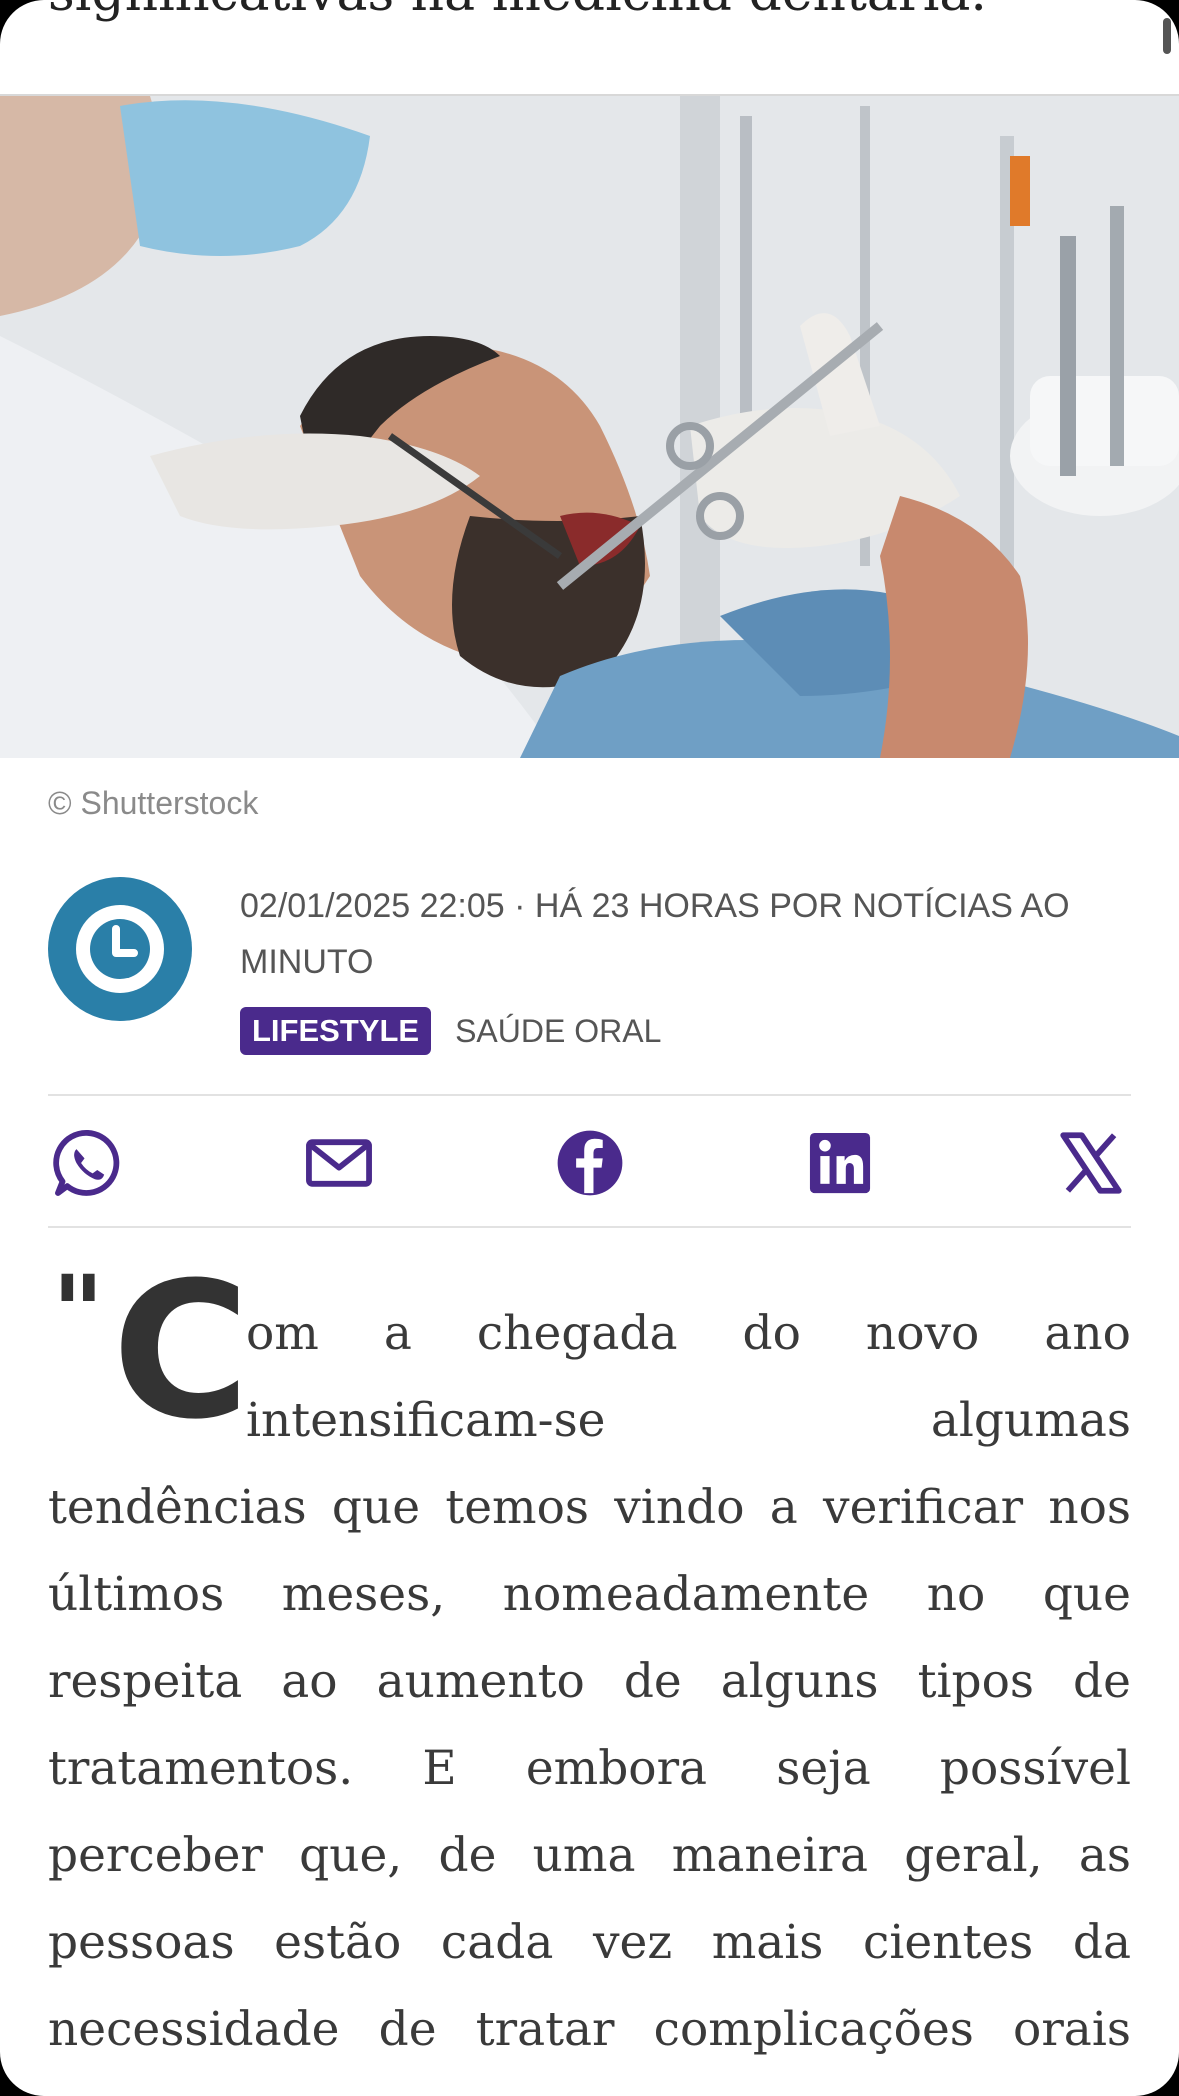  I want to click on share-bar, so click(589, 1163).